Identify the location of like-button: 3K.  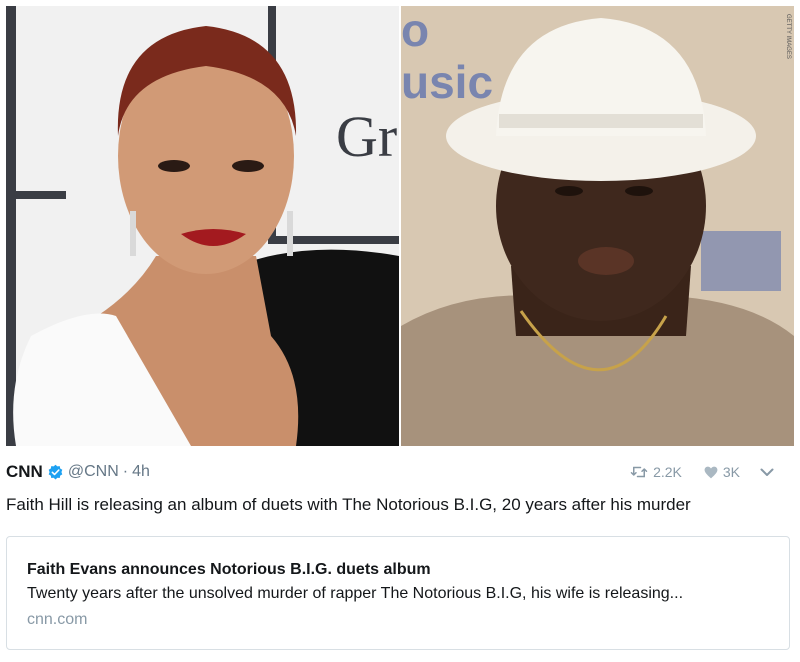
(722, 472).